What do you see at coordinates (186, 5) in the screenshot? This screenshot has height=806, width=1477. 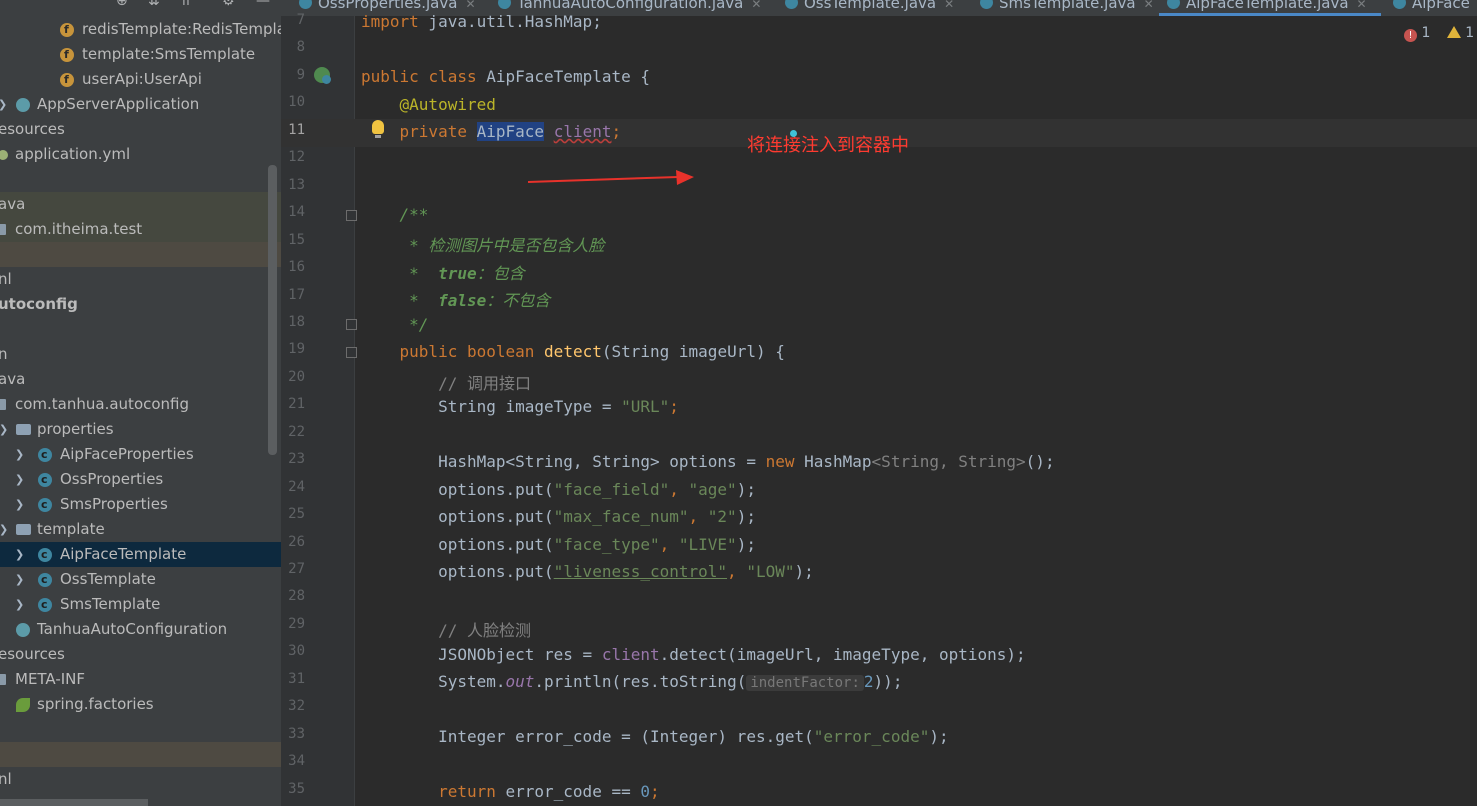 I see `collapse-all-icon: ⇈` at bounding box center [186, 5].